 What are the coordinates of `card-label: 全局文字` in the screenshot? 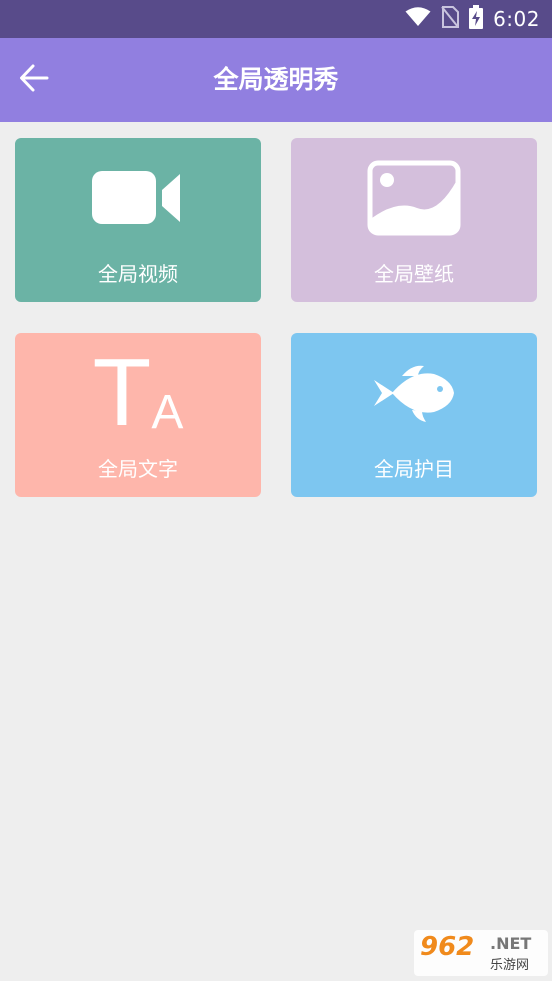 It's located at (138, 469).